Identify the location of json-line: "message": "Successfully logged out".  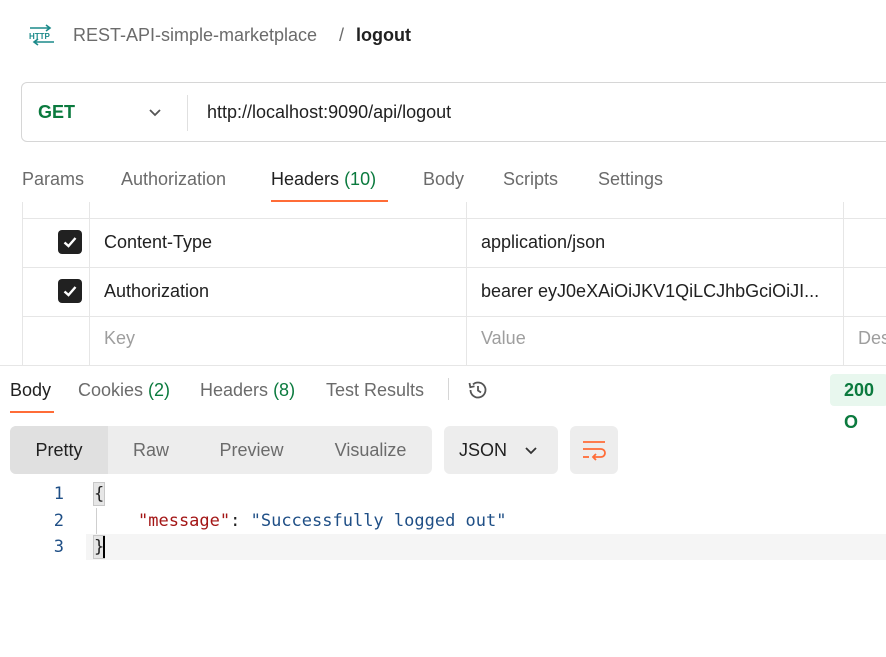
(322, 521).